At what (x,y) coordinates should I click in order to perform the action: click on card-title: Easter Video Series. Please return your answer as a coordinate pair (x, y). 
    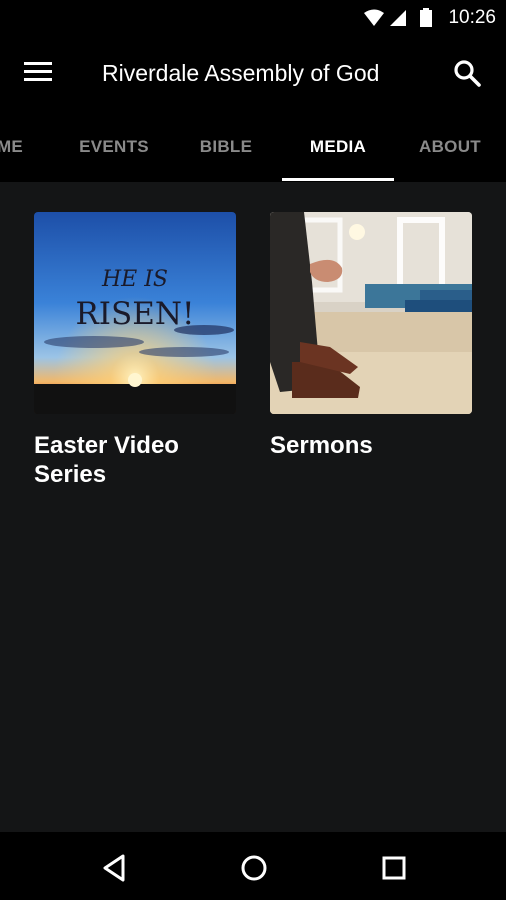
    Looking at the image, I should click on (134, 460).